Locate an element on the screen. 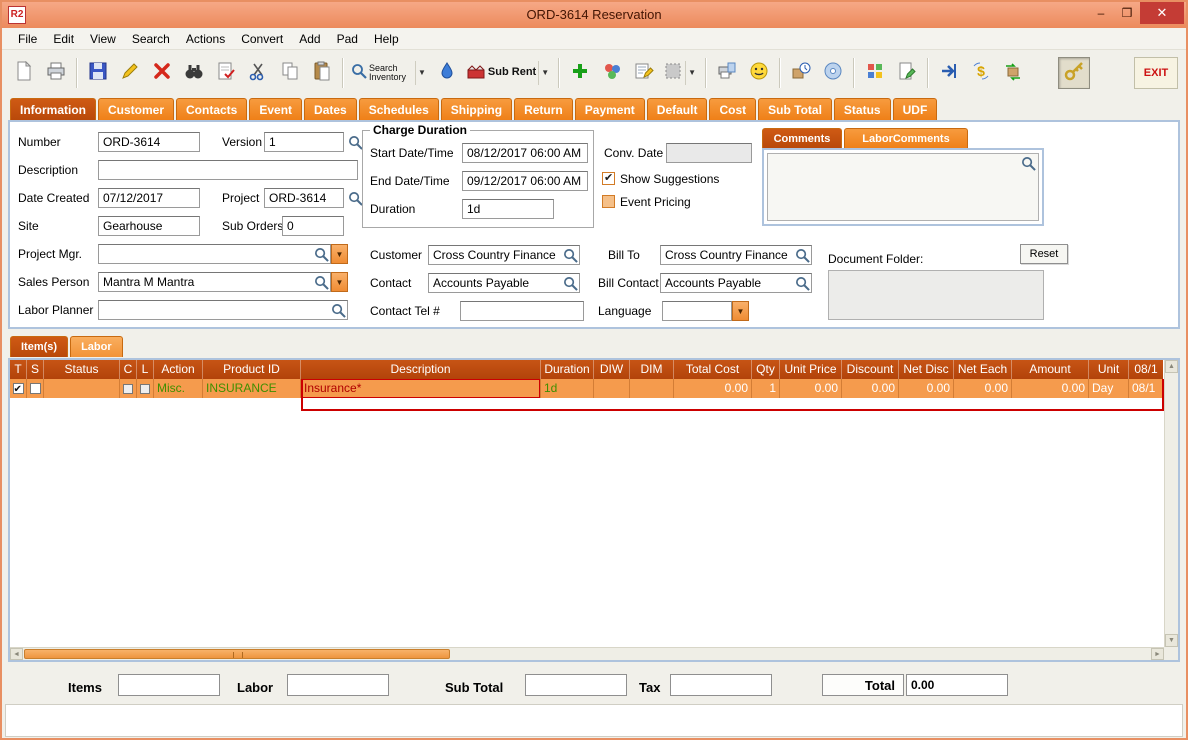 The height and width of the screenshot is (740, 1188). col-header-c: C is located at coordinates (128, 369).